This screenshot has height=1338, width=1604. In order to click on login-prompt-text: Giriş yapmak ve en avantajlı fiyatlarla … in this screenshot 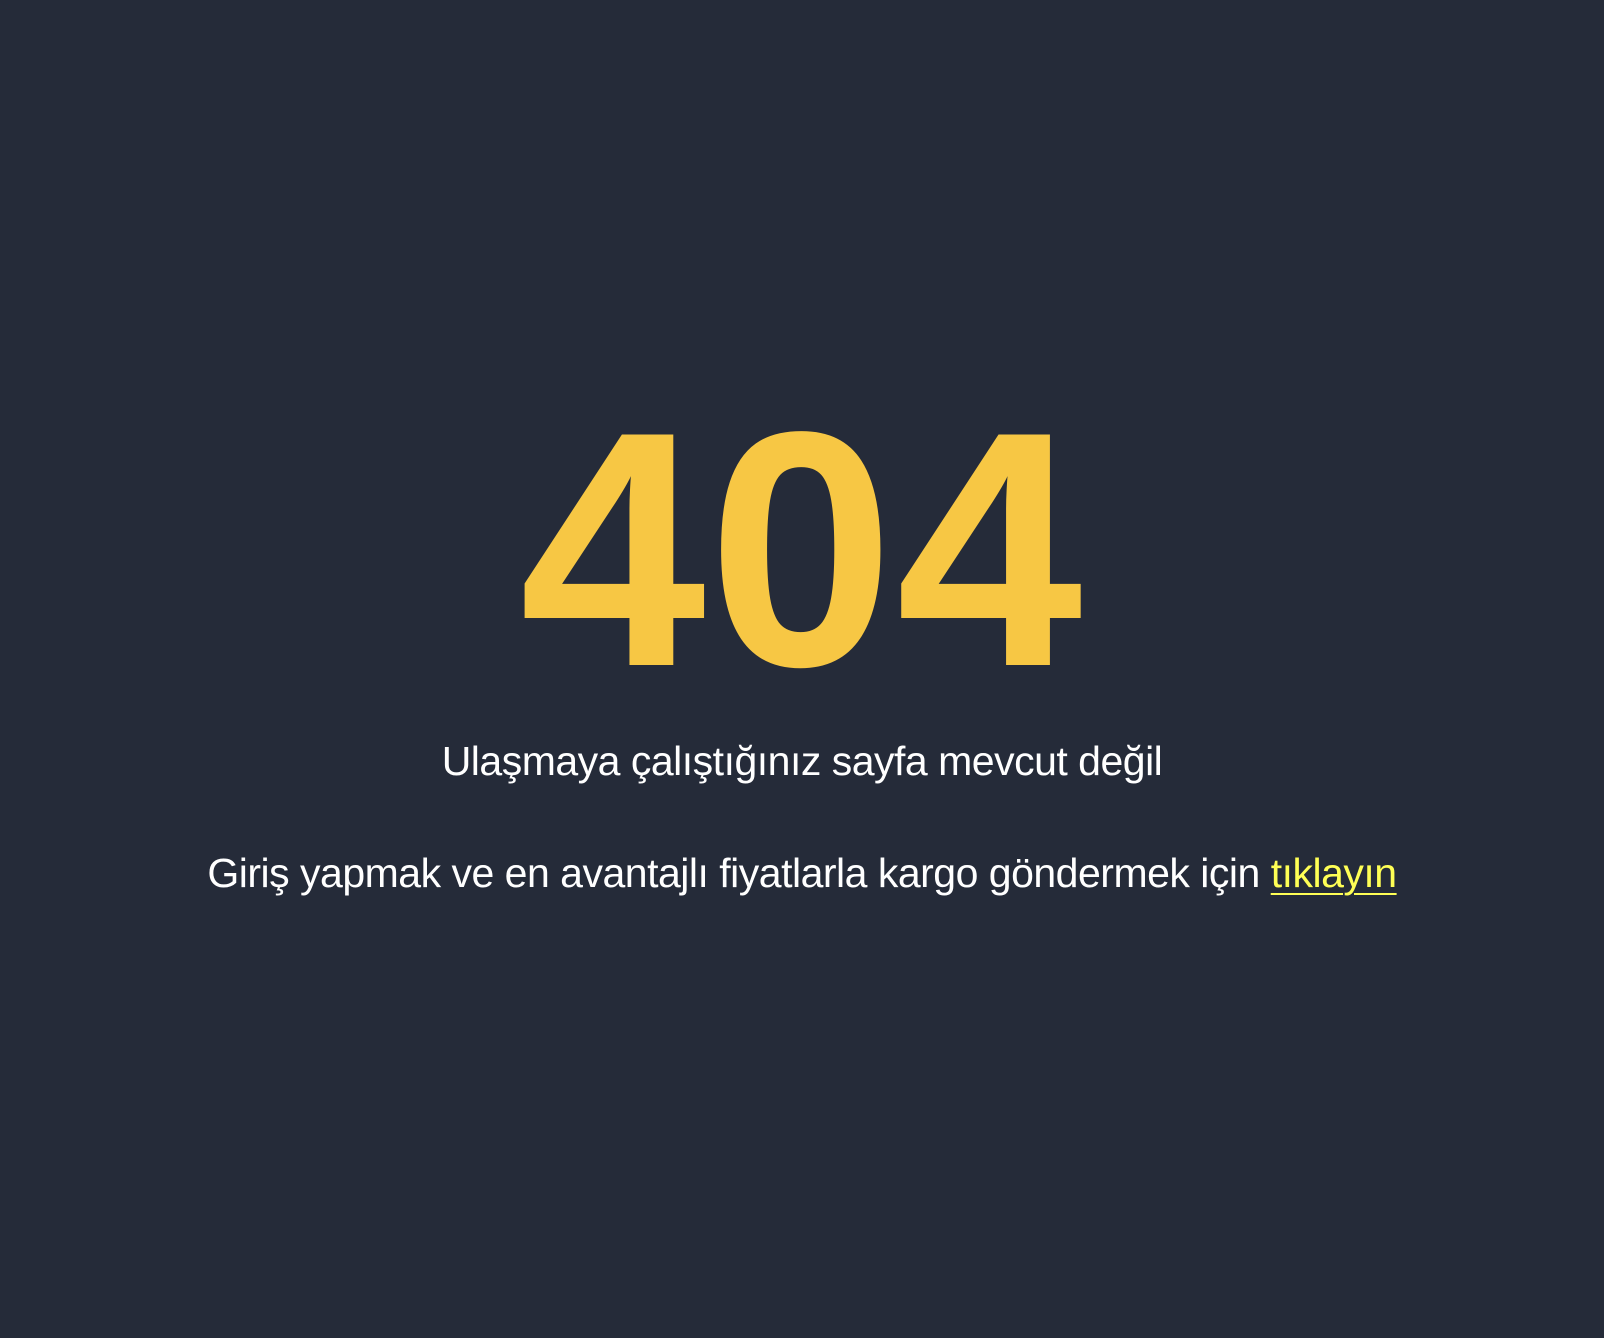, I will do `click(733, 873)`.